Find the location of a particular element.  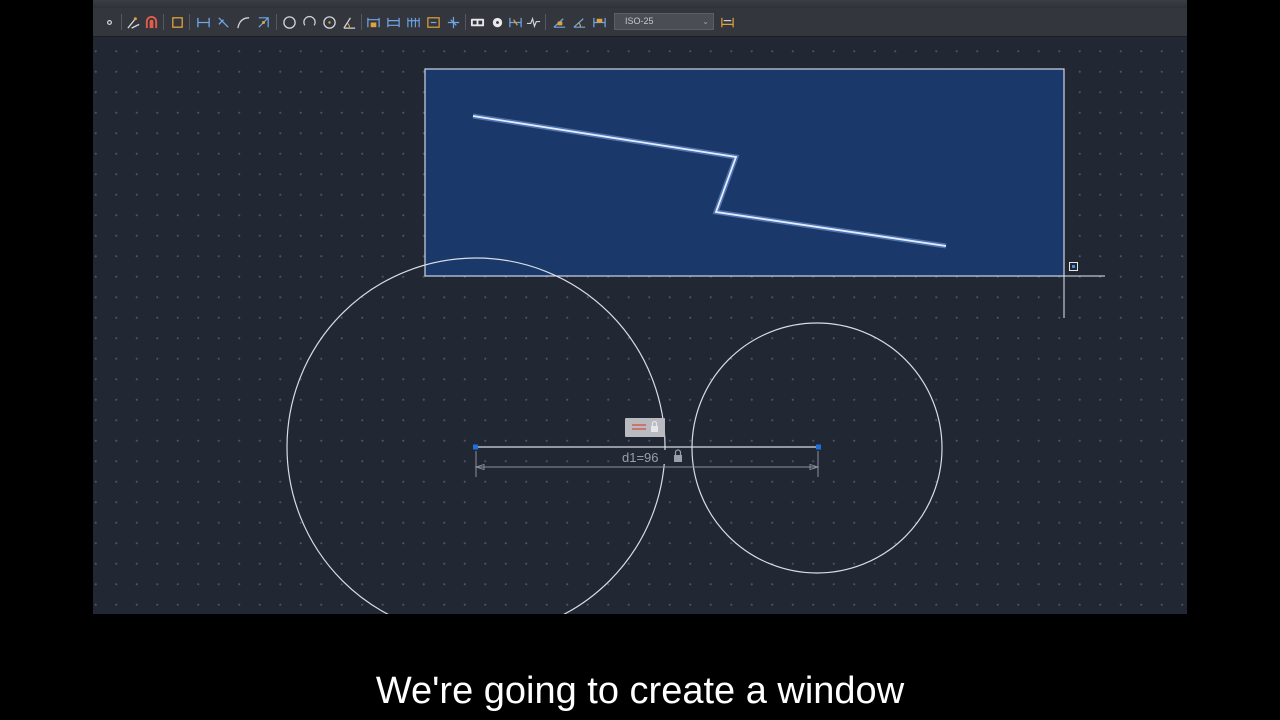

ellipse-icon is located at coordinates (329, 22).